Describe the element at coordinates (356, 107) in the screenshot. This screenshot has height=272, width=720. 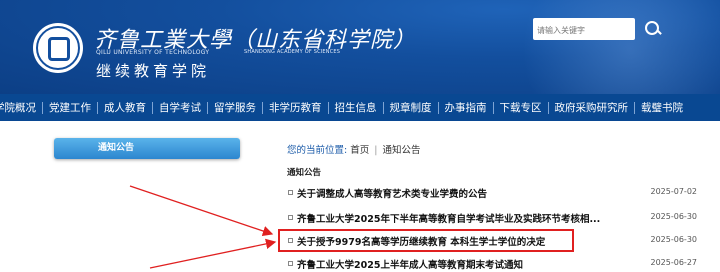
I see `nav-item-label: 招生信息` at that location.